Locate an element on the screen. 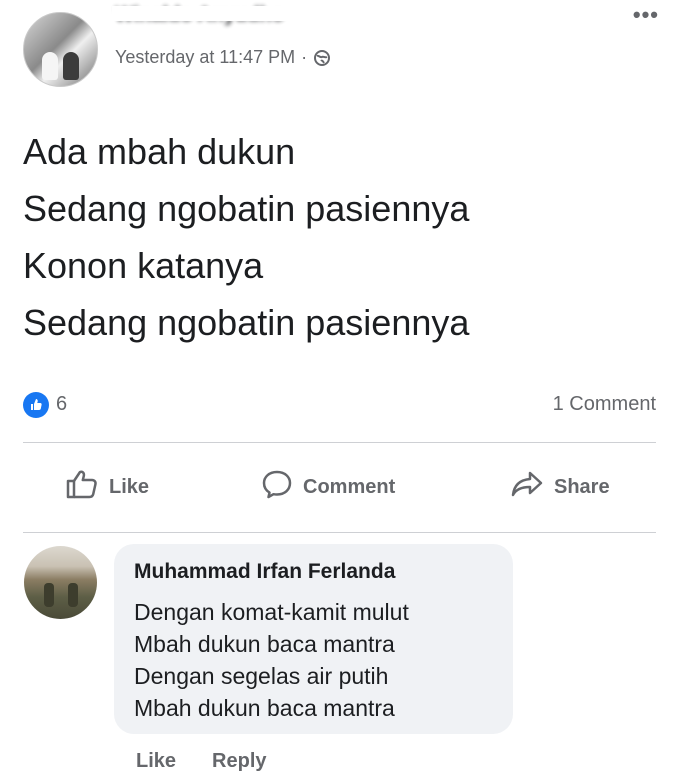 The width and height of the screenshot is (679, 781). post-meta: Yesterday at 11:47 PM · is located at coordinates (223, 57).